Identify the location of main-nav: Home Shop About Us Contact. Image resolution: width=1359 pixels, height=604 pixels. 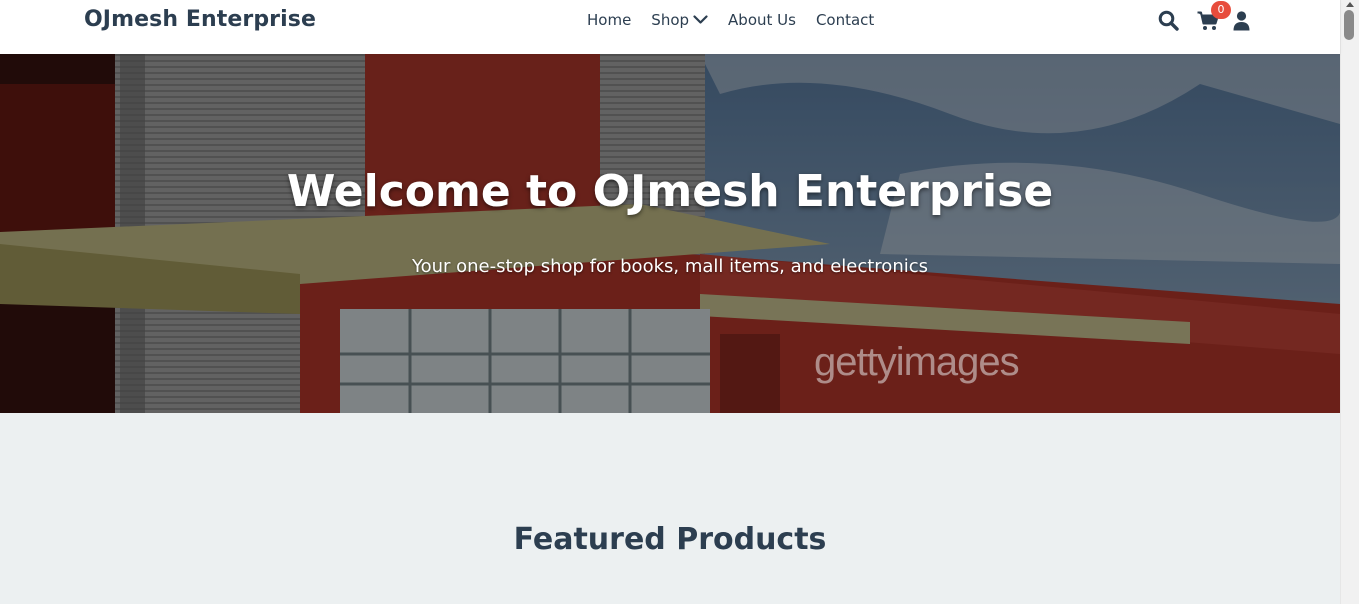
(730, 20).